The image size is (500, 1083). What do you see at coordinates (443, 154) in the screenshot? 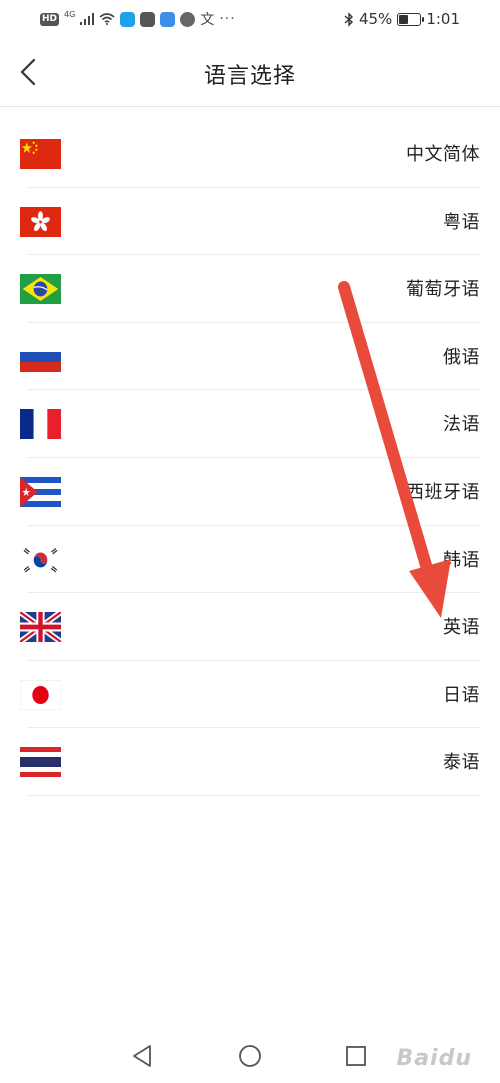
I see `language-label: 中文简体` at bounding box center [443, 154].